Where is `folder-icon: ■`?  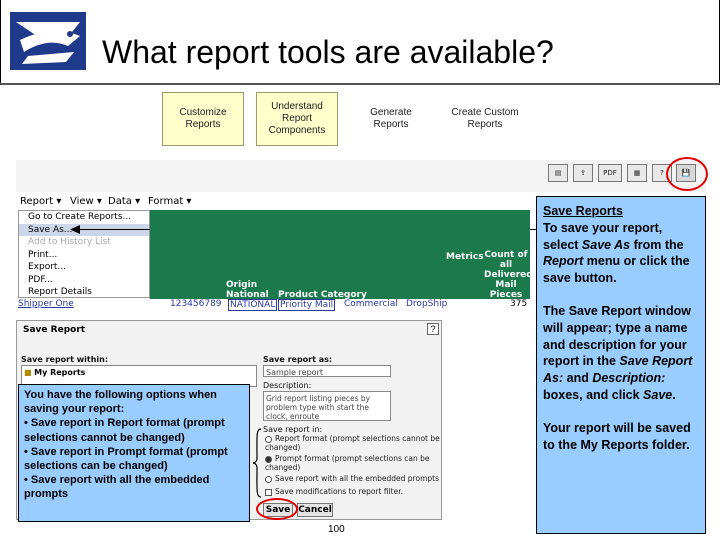
folder-icon: ■ is located at coordinates (28, 372).